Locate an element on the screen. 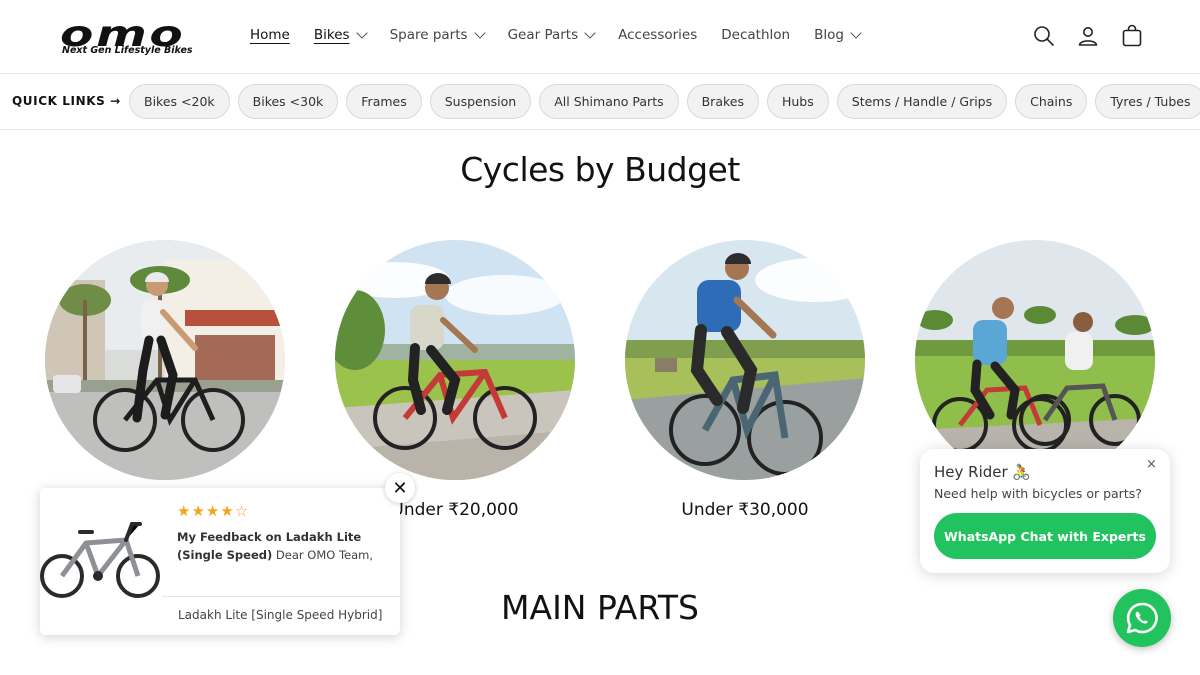  quick-link-pill: Chains is located at coordinates (1051, 101).